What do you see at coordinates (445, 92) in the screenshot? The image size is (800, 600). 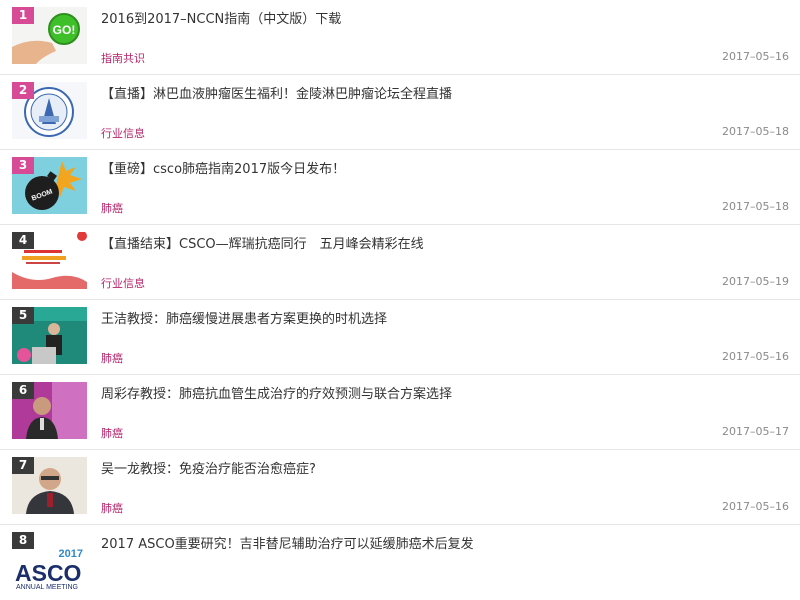 I see `article-title: 【直播】淋巴血液肿瘤医生福利！金陵淋巴肿瘤论坛全程直播` at bounding box center [445, 92].